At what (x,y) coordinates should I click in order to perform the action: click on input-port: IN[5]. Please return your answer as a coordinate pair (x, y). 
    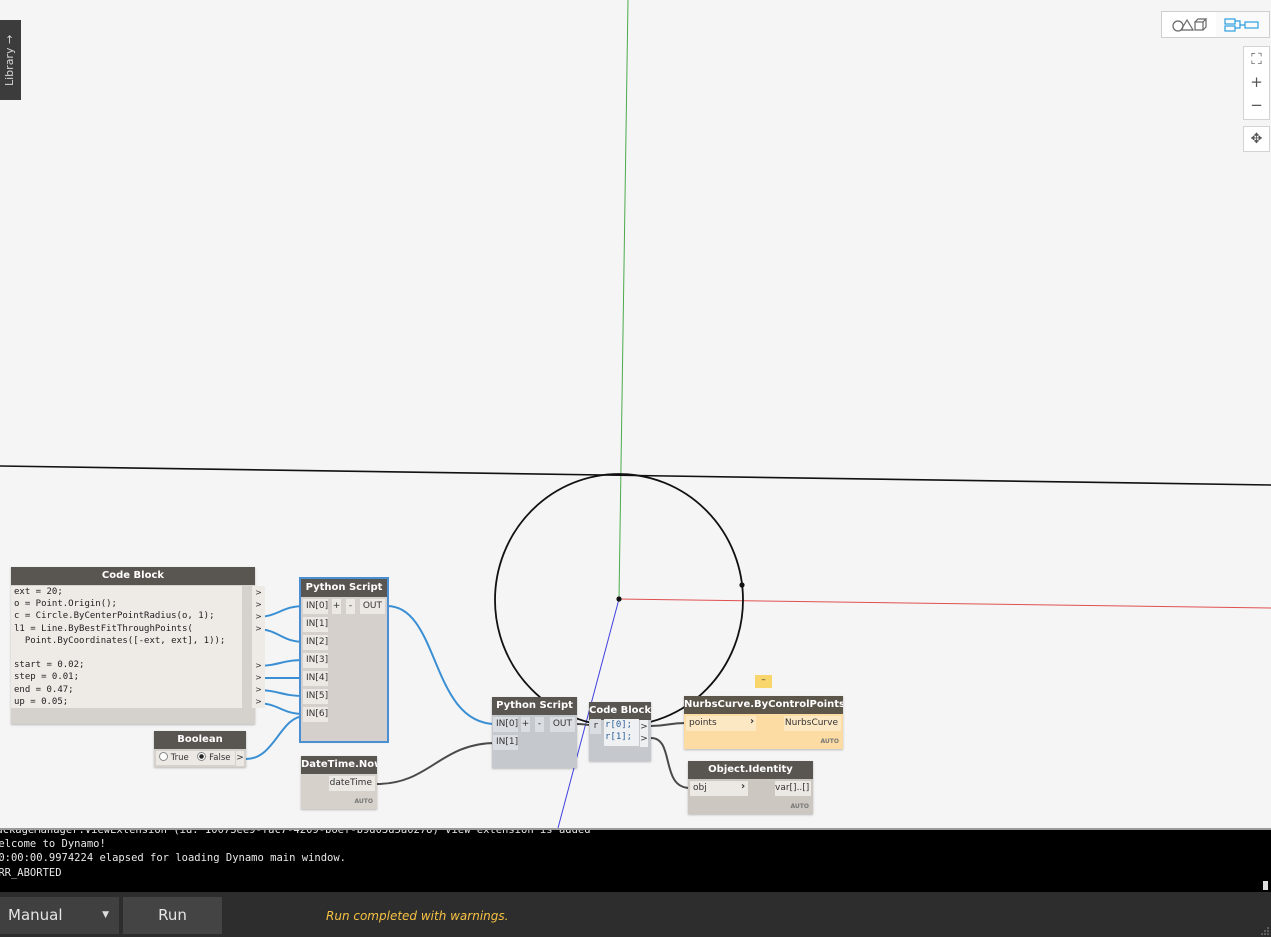
    Looking at the image, I should click on (315, 696).